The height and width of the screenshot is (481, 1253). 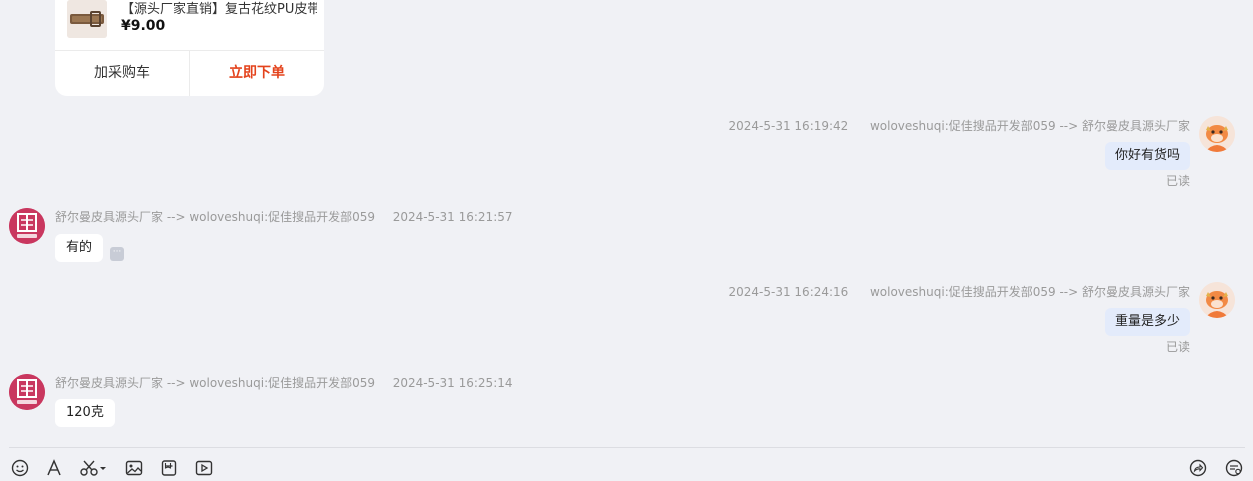 What do you see at coordinates (788, 126) in the screenshot?
I see `message-timestamp: 2024-5-31 16:19:42` at bounding box center [788, 126].